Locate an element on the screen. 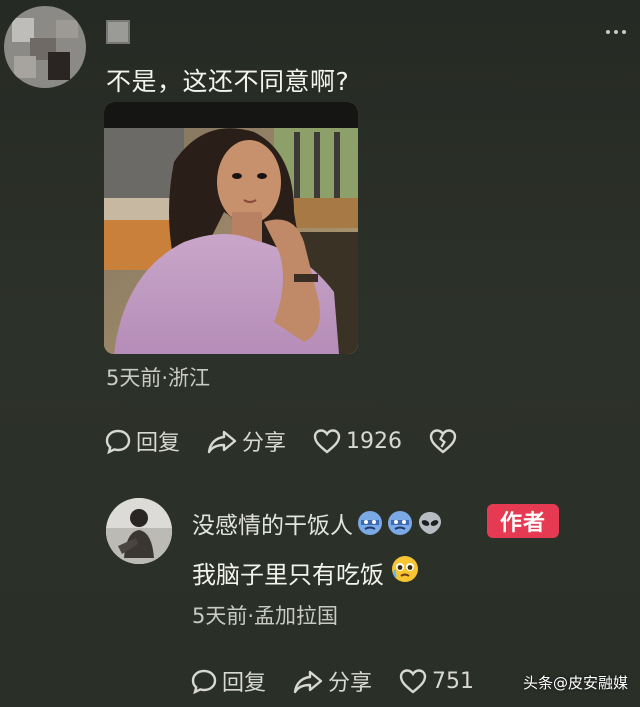  comment-image is located at coordinates (231, 228).